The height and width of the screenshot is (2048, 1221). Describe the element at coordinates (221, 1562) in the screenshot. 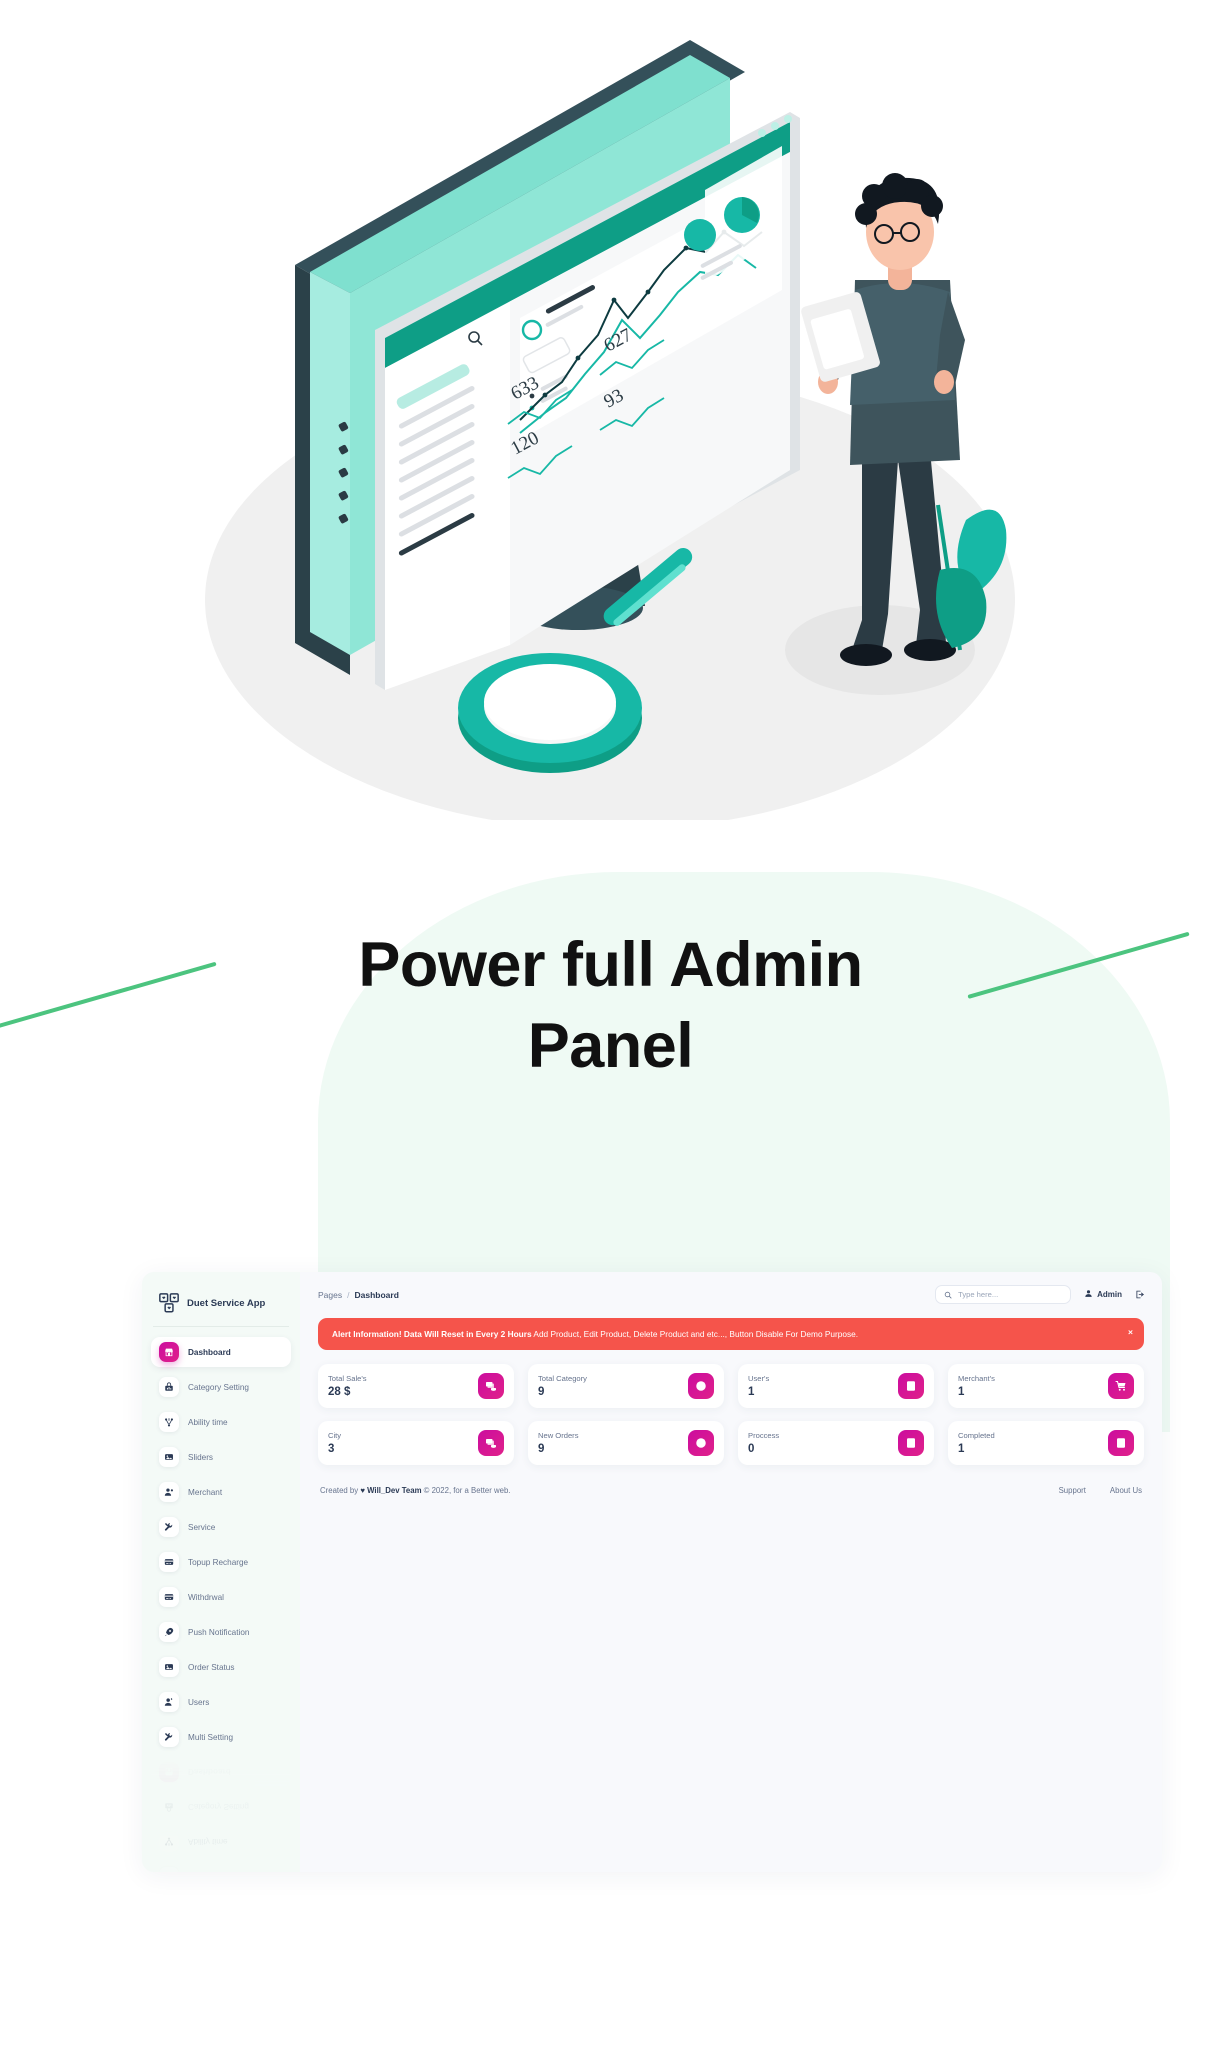

I see `sidebar-item-topup-recharge: Topup Recharge` at that location.